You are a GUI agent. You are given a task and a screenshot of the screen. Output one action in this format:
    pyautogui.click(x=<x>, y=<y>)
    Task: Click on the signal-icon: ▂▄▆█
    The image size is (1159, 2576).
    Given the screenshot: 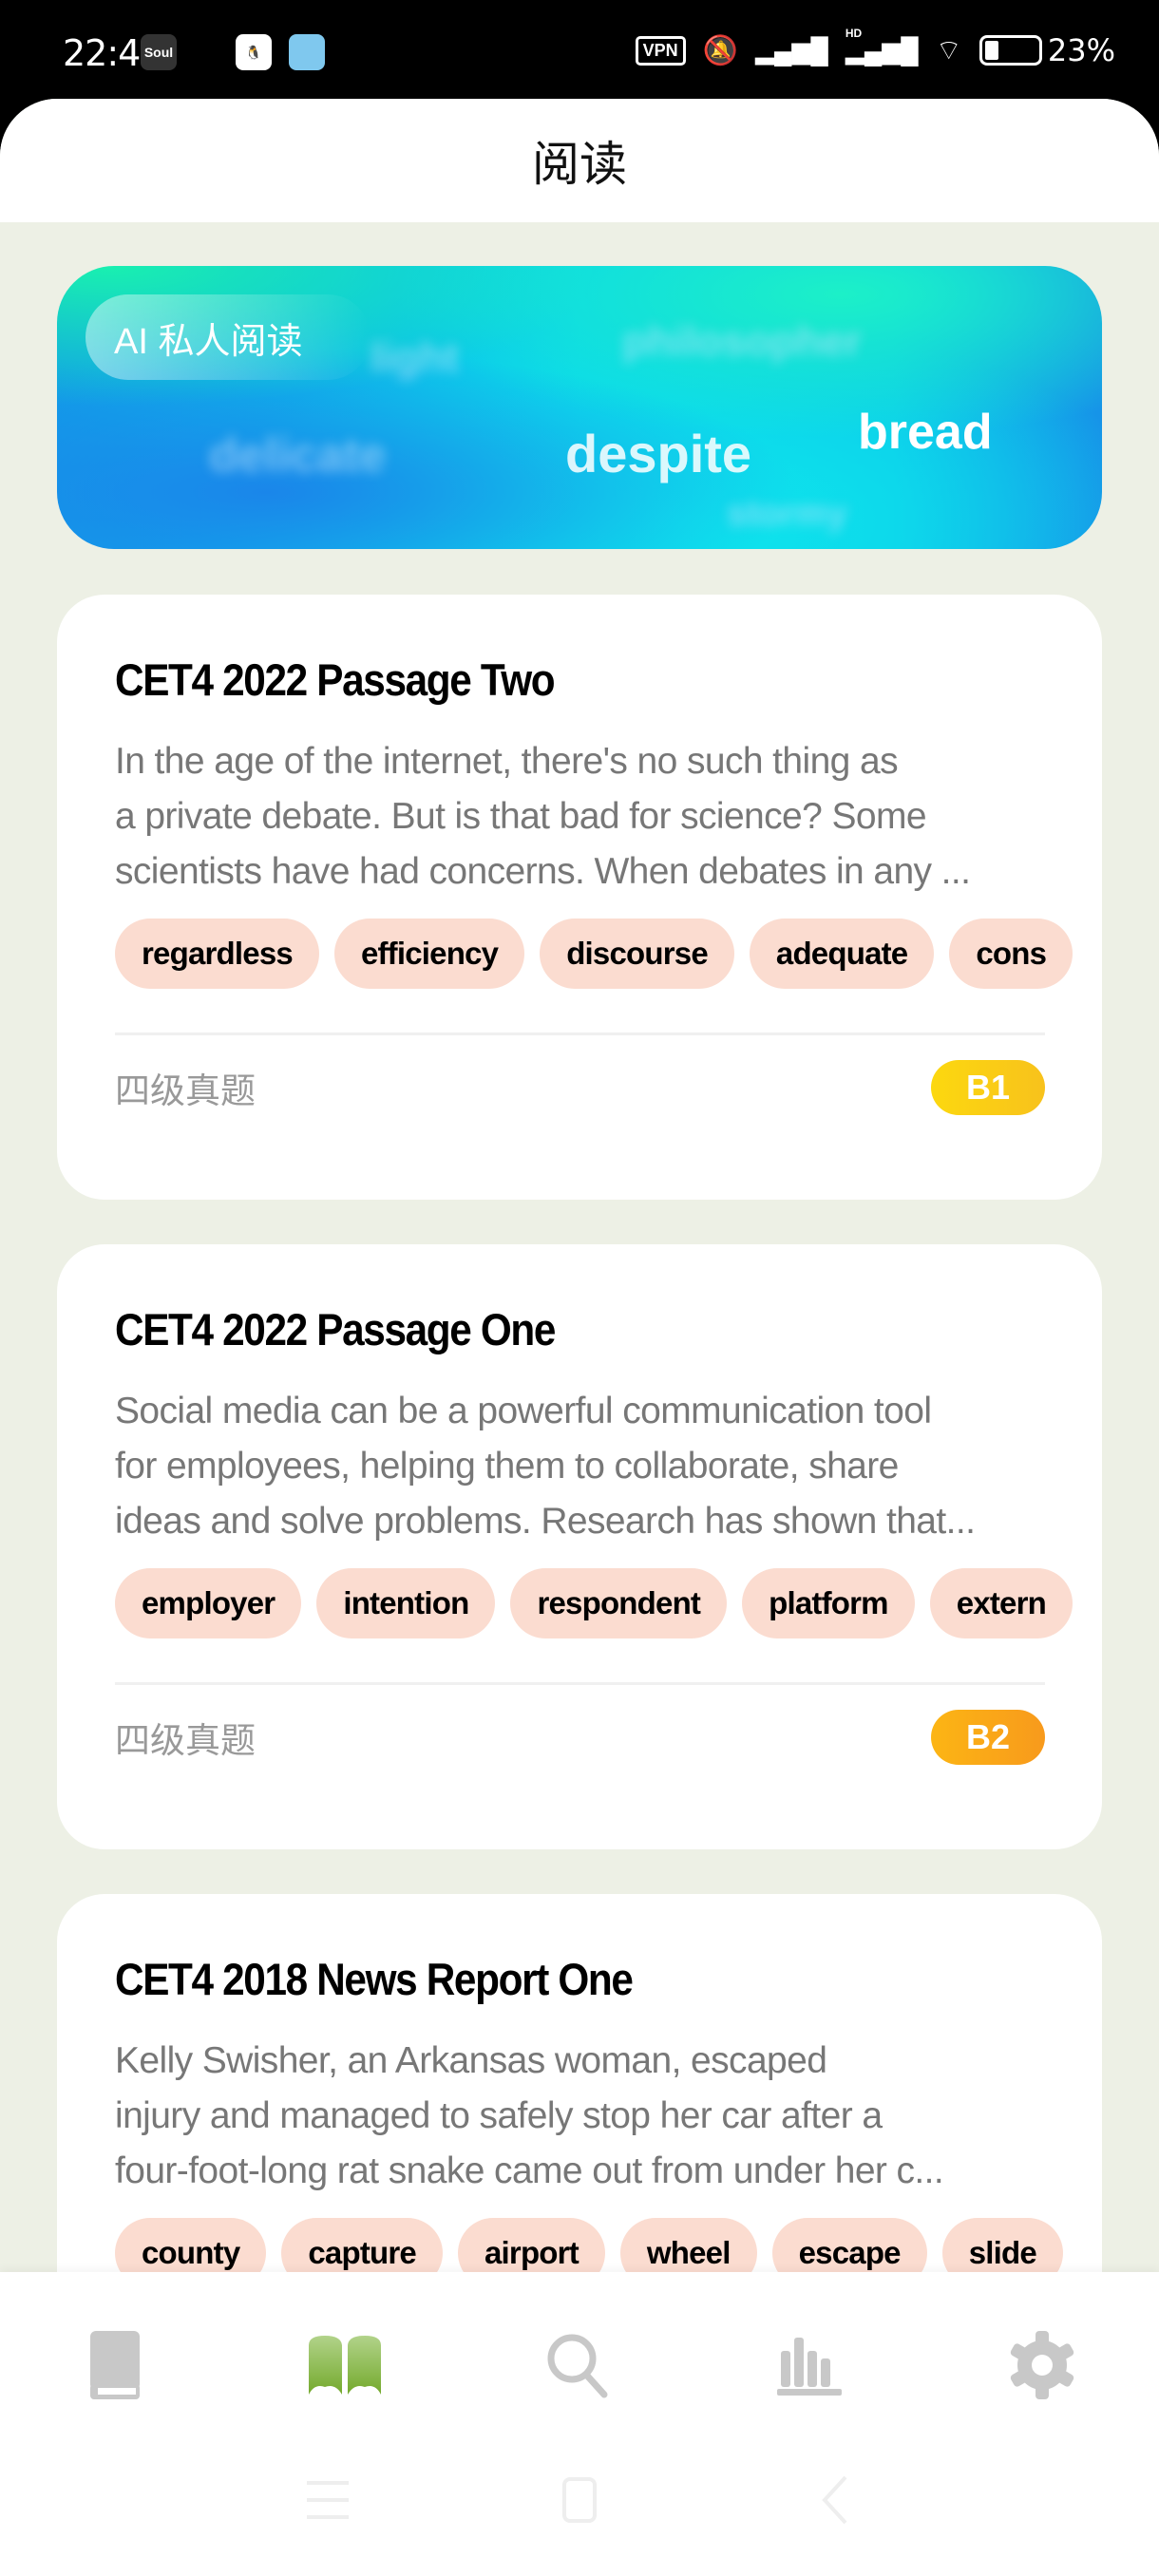 What is the action you would take?
    pyautogui.click(x=791, y=50)
    